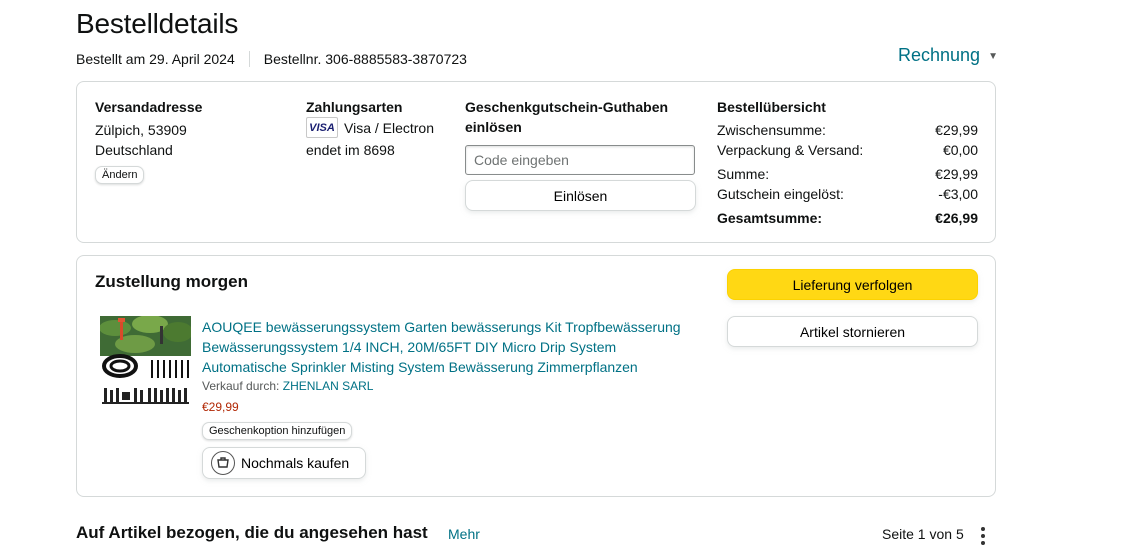  Describe the element at coordinates (295, 463) in the screenshot. I see `buy-again-label: Nochmals kaufen` at that location.